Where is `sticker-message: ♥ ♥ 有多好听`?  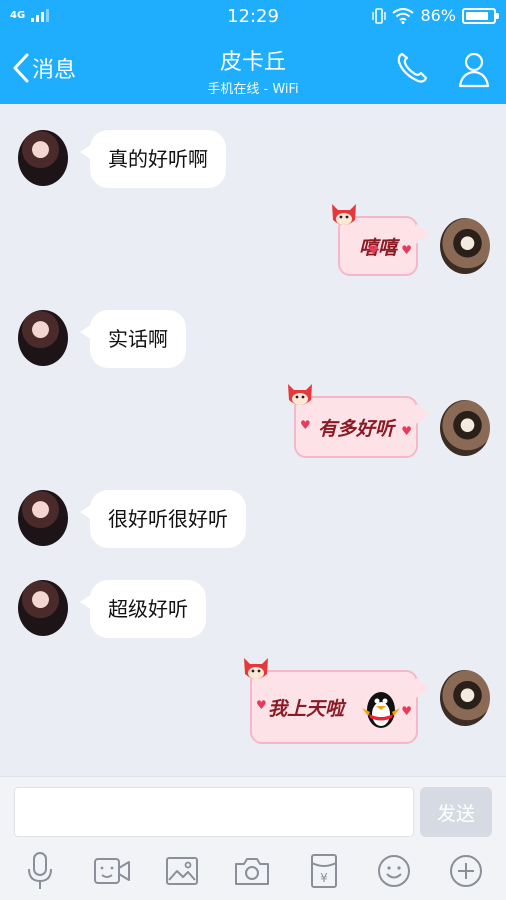 sticker-message: ♥ ♥ 有多好听 is located at coordinates (359, 421).